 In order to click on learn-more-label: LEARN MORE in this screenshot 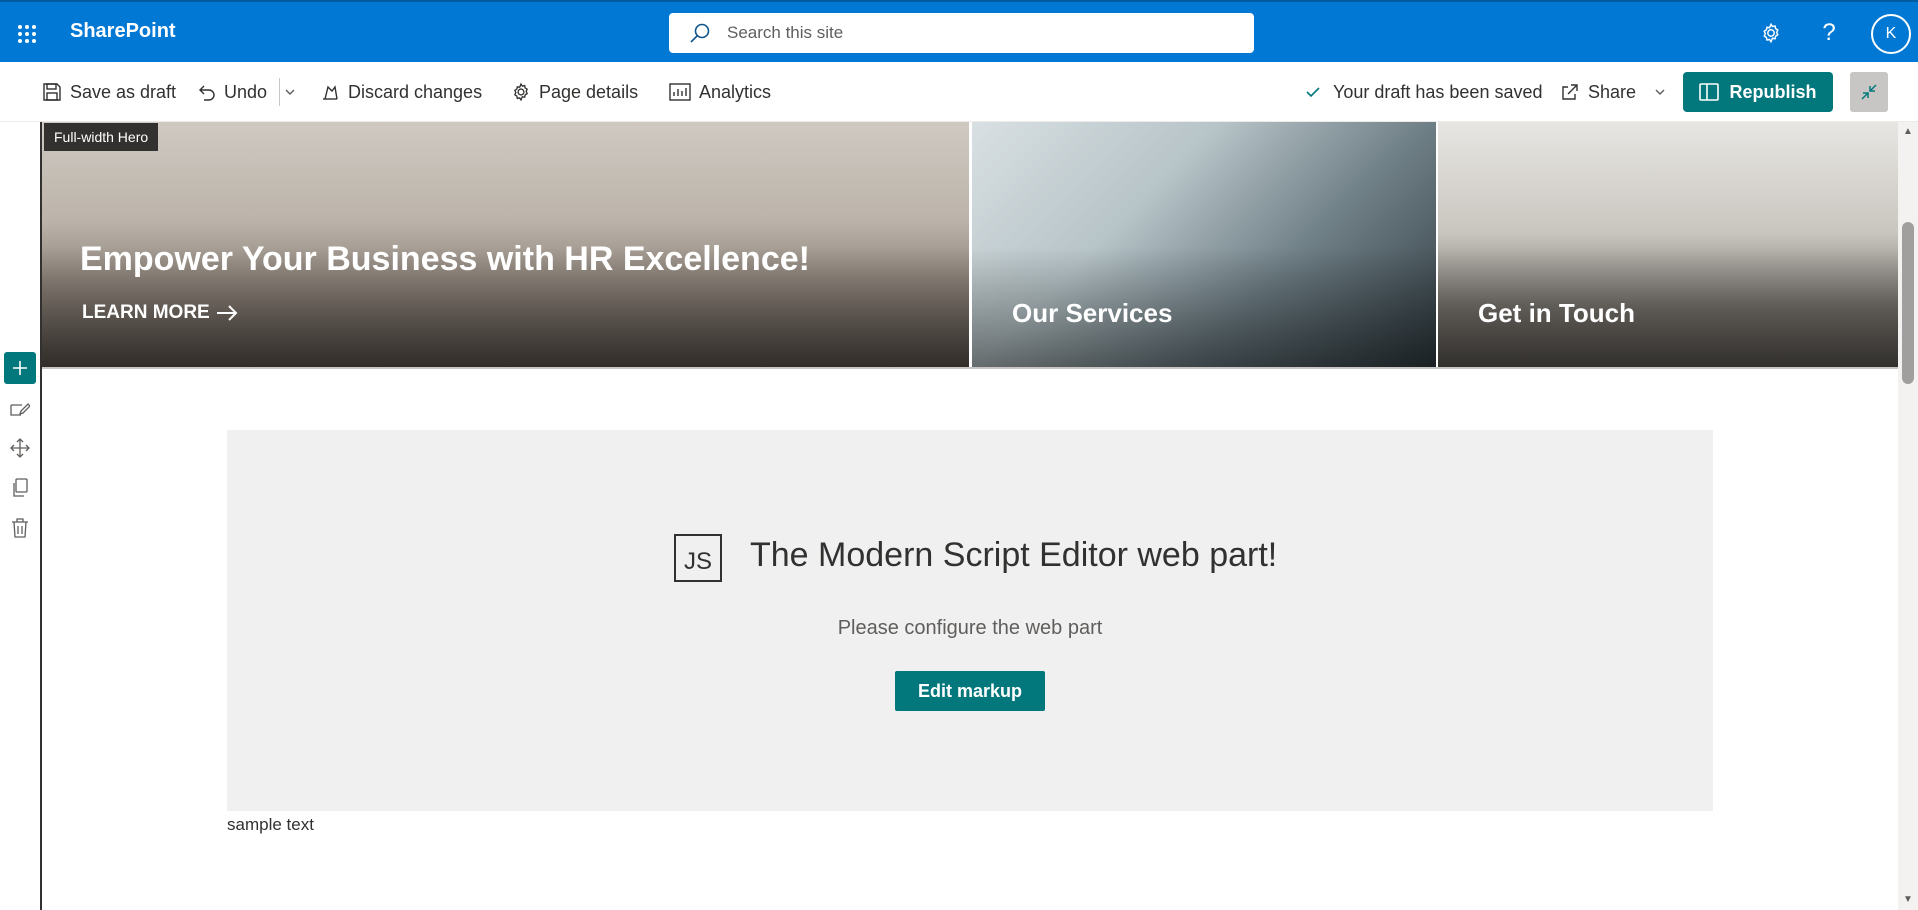, I will do `click(146, 312)`.